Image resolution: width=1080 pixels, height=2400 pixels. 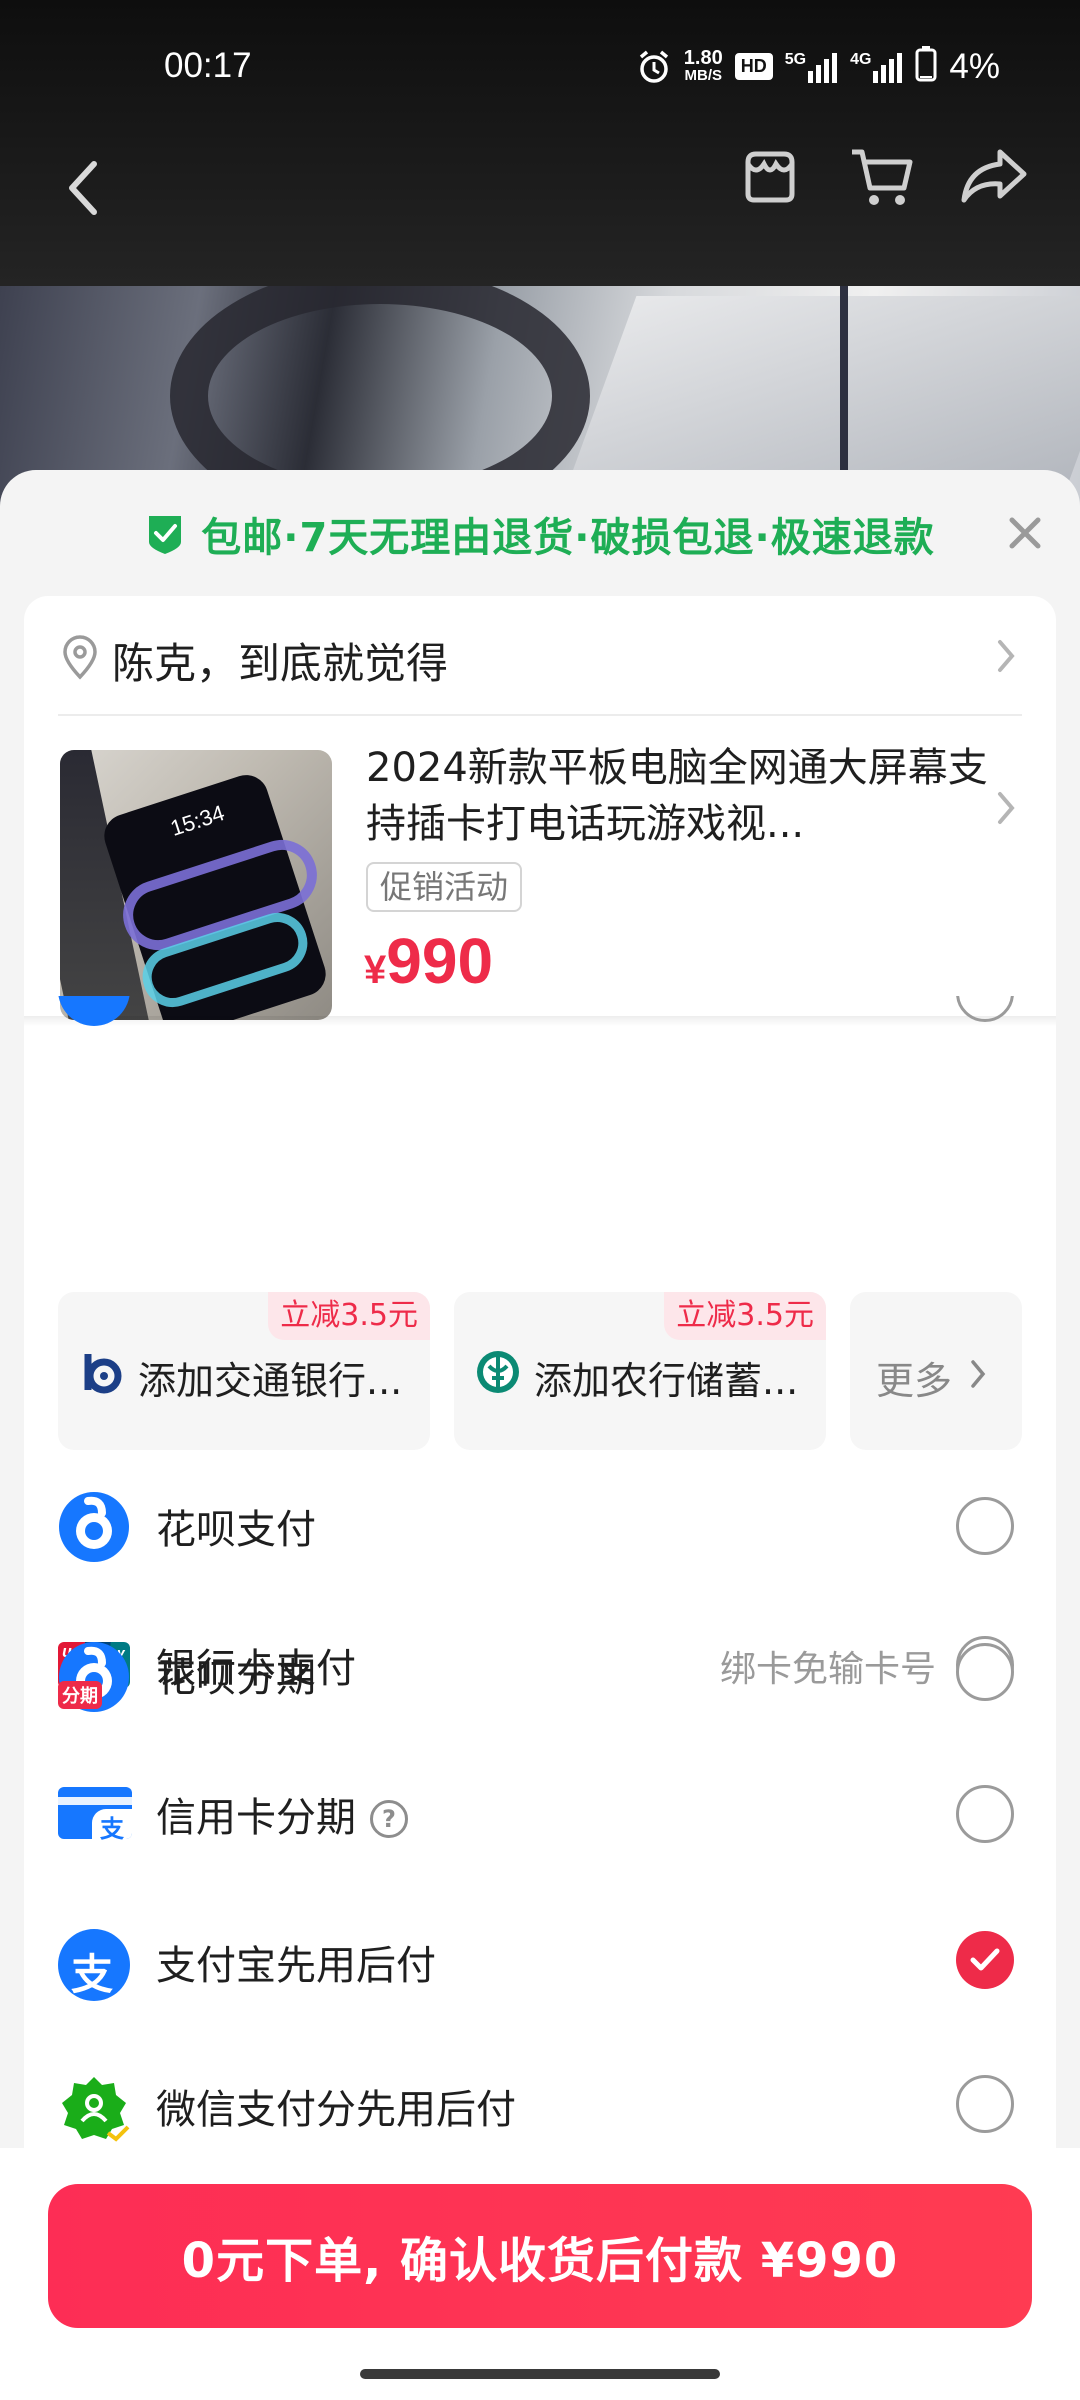 I want to click on network-speed: 1.80 MB/S, so click(x=703, y=65).